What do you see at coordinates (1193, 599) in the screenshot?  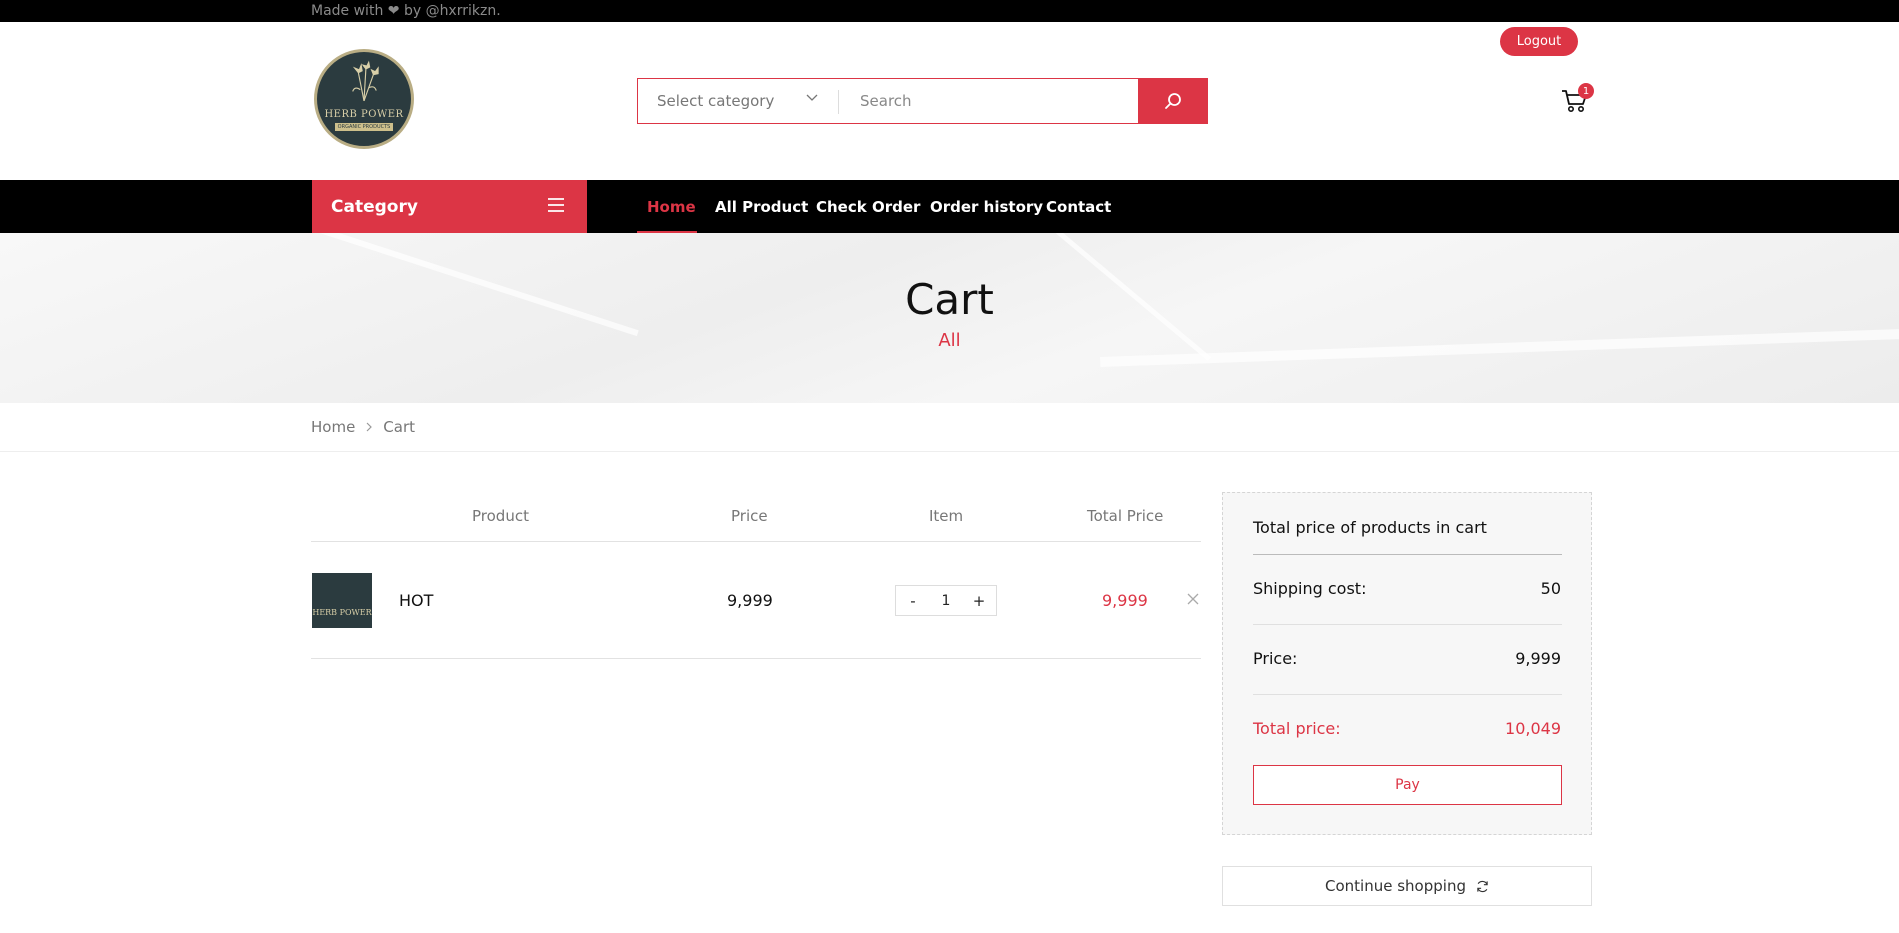 I see `close-icon` at bounding box center [1193, 599].